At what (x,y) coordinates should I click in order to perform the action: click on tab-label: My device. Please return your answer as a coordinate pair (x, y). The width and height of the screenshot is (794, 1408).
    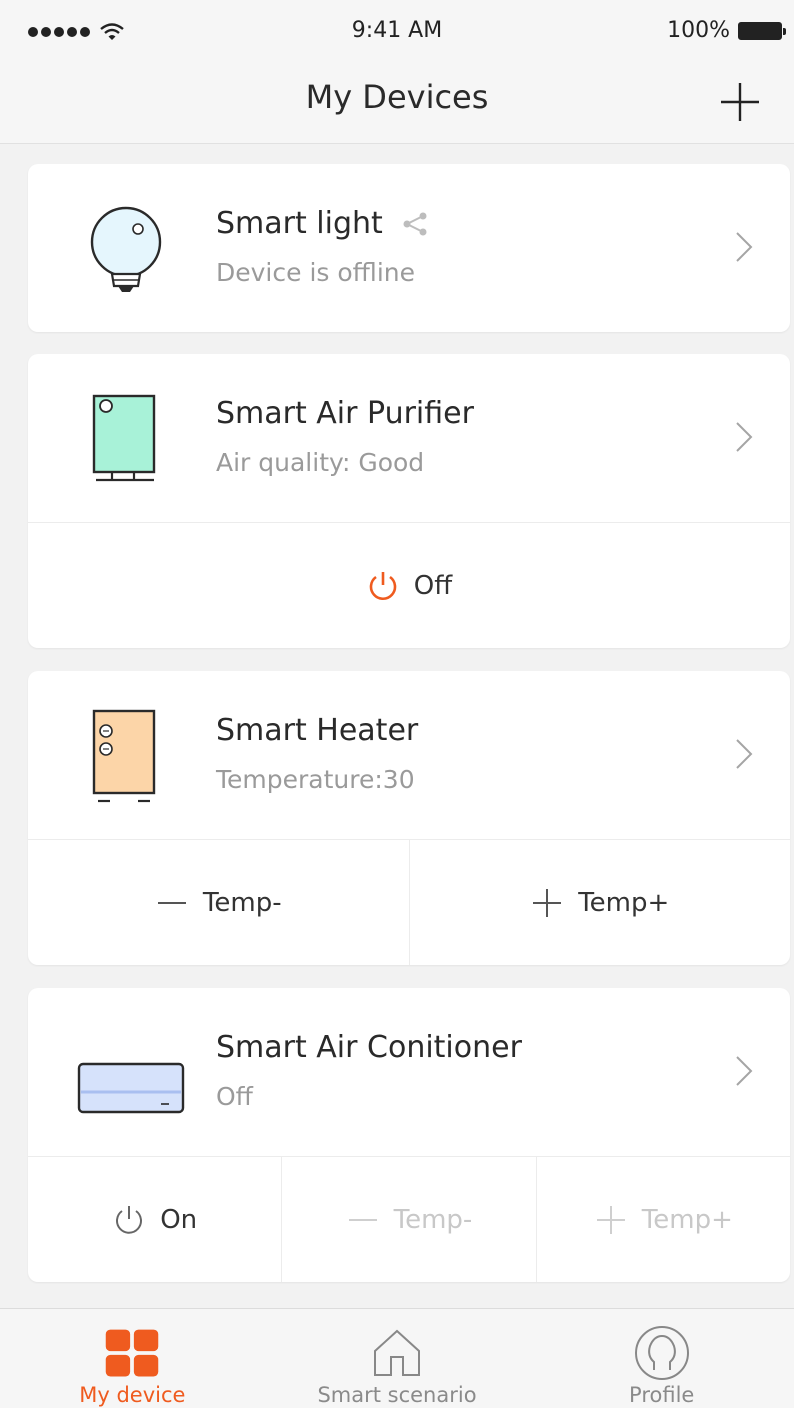
    Looking at the image, I should click on (132, 1395).